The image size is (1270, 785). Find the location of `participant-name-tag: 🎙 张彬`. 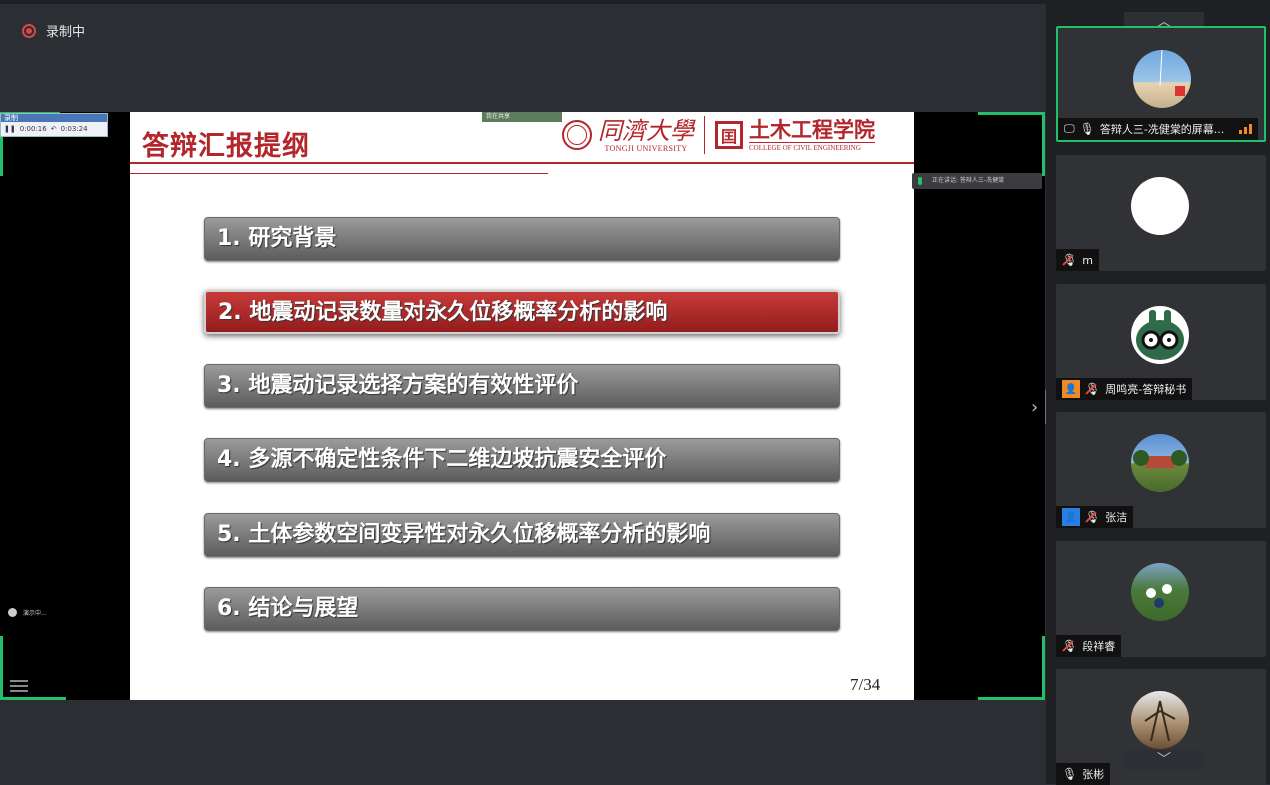

participant-name-tag: 🎙 张彬 is located at coordinates (1083, 774).